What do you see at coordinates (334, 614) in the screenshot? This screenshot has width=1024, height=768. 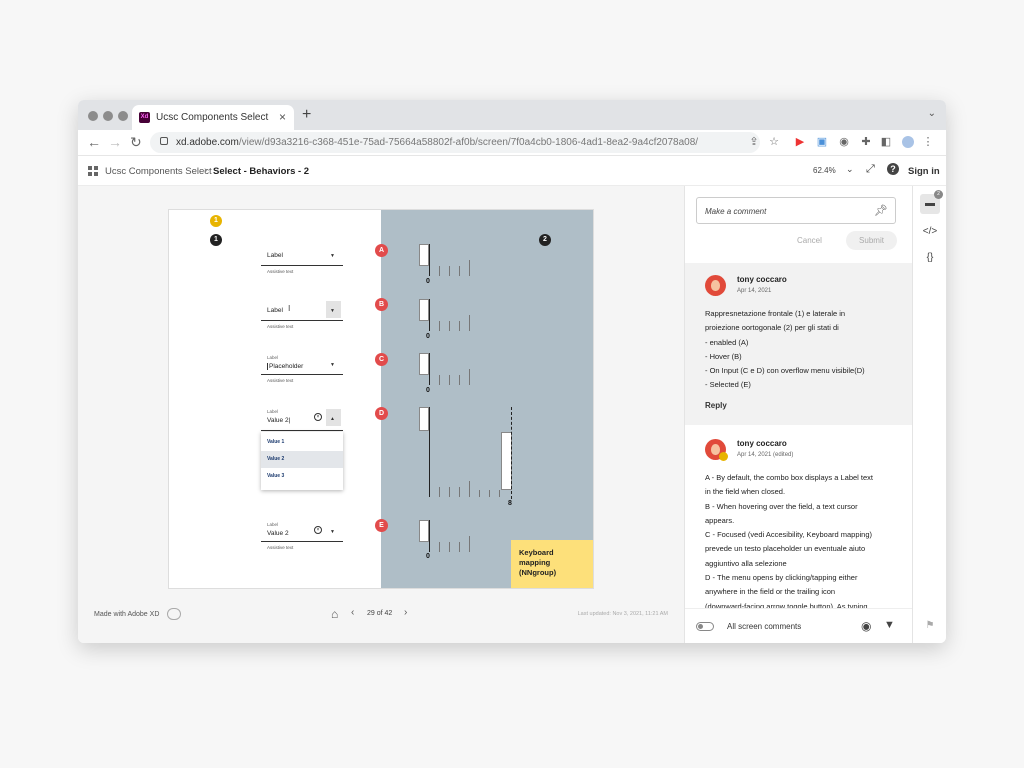 I see `home-icon: ⌂` at bounding box center [334, 614].